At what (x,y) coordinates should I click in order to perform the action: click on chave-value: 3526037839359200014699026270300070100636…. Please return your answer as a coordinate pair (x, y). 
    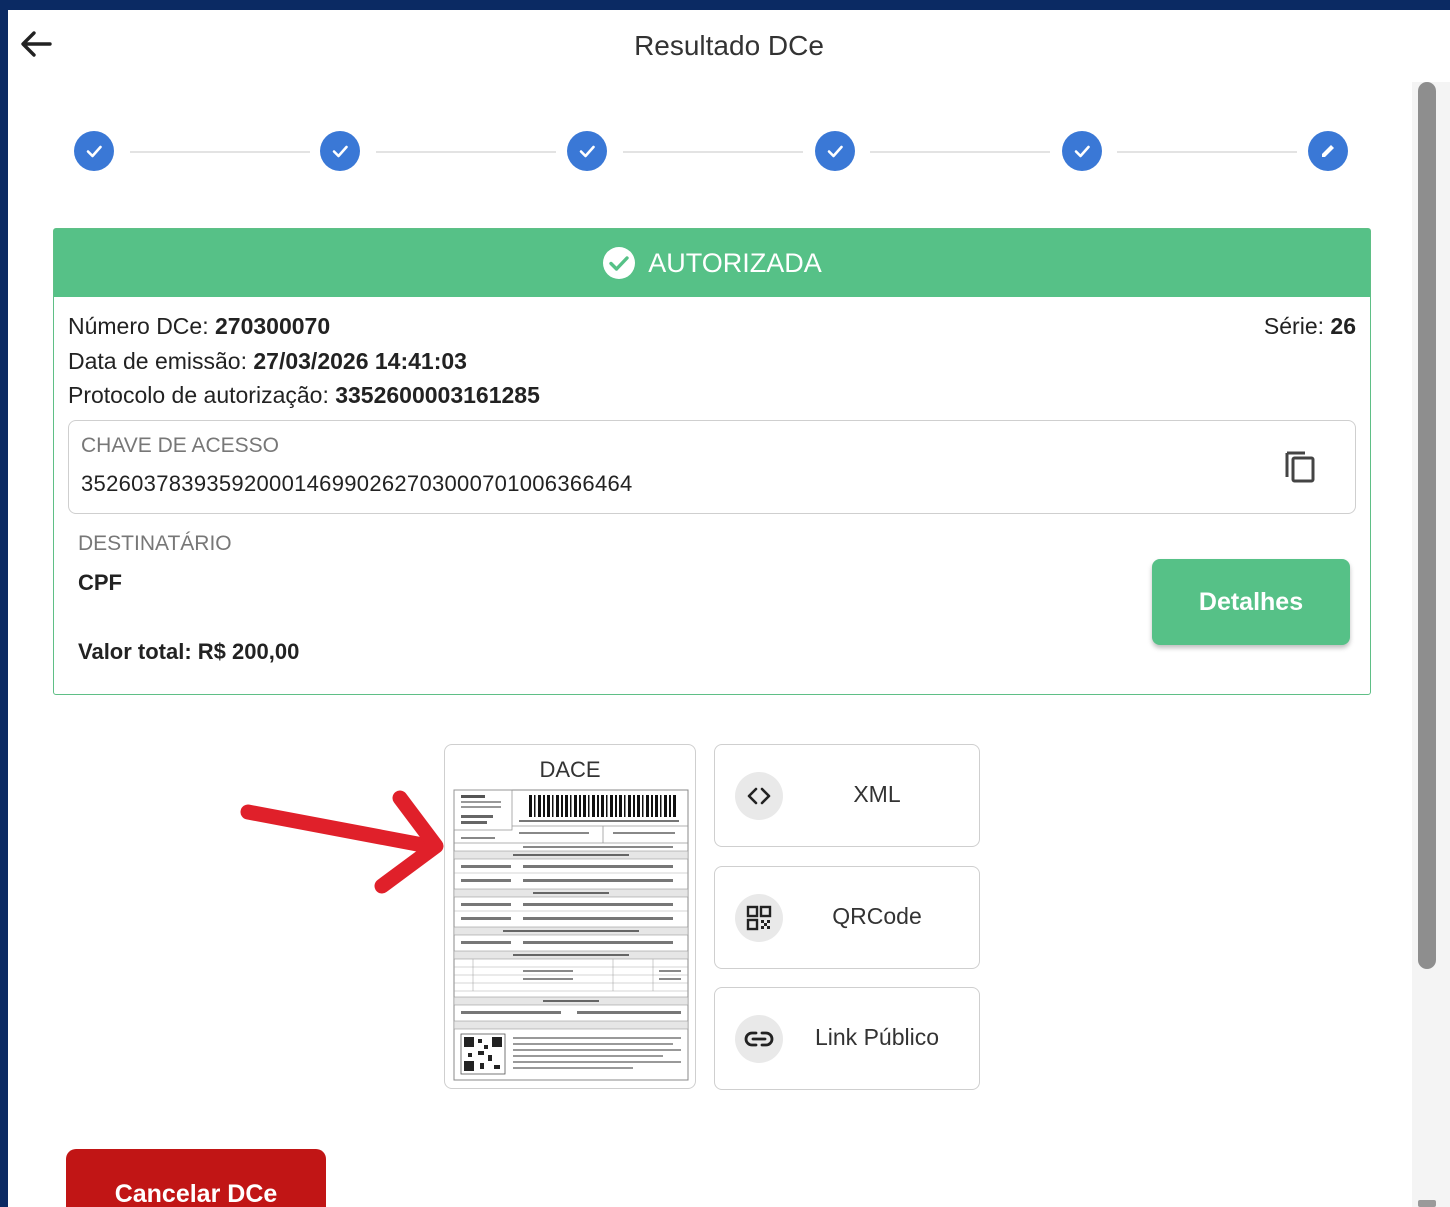
    Looking at the image, I should click on (357, 483).